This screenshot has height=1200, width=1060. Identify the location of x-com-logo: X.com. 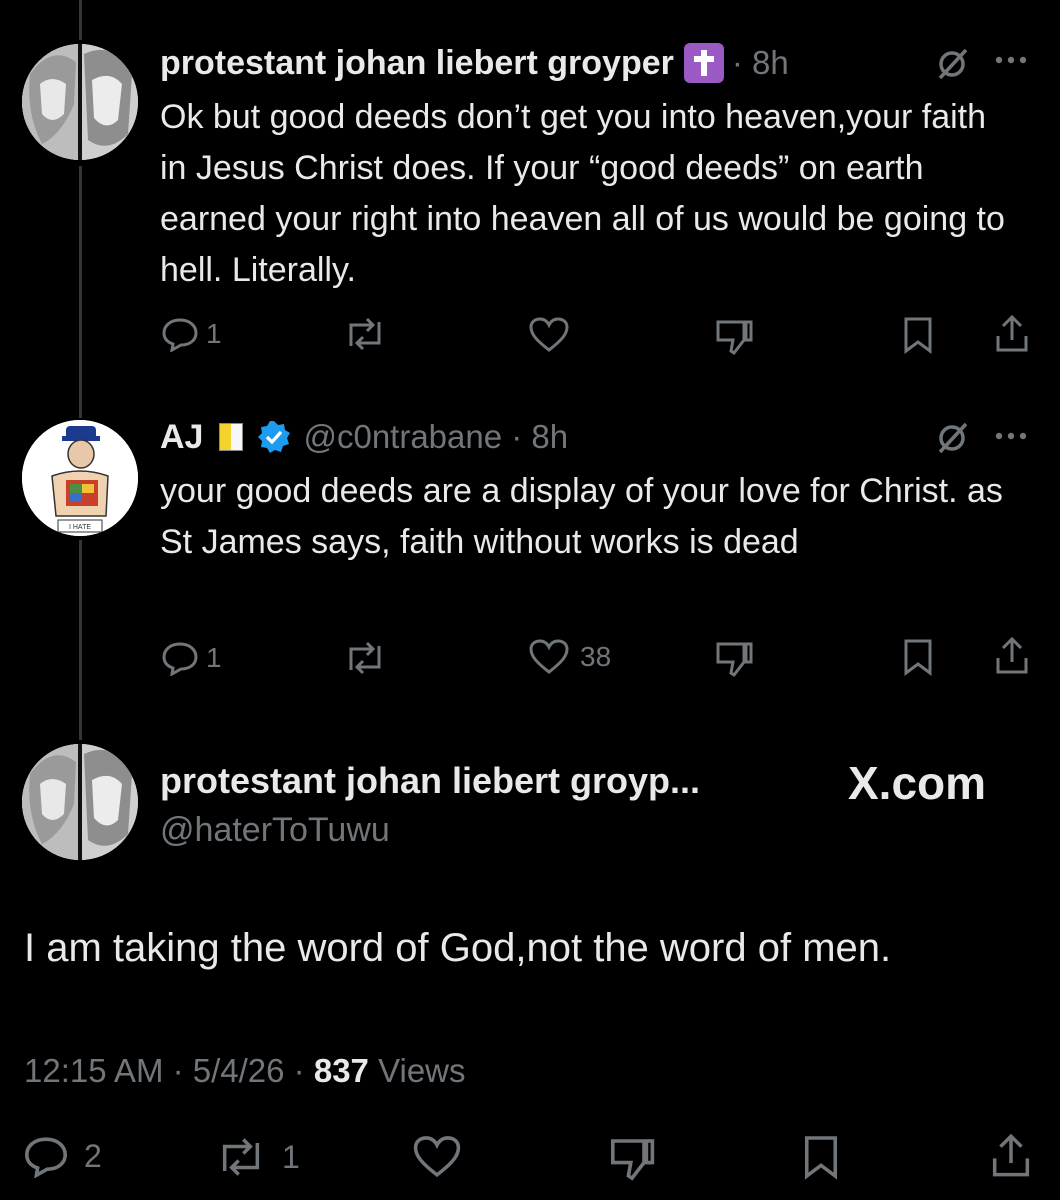
(917, 783).